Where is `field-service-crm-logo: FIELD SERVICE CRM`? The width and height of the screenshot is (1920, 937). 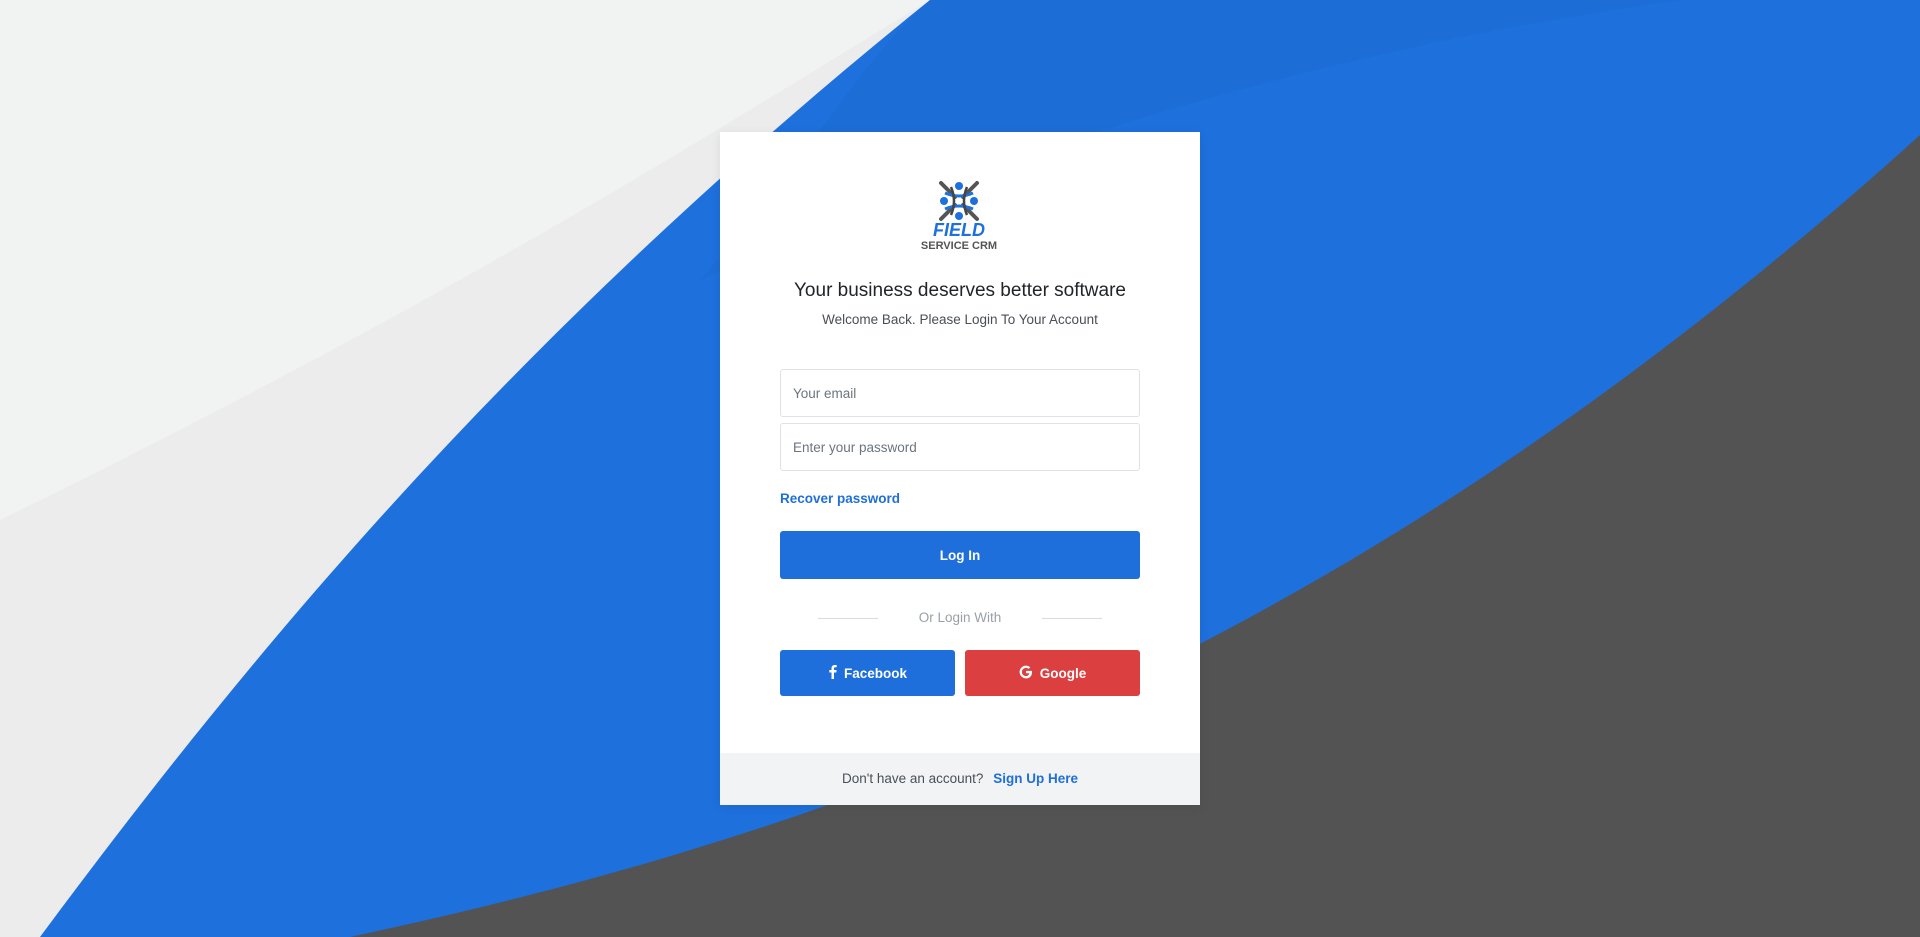
field-service-crm-logo: FIELD SERVICE CRM is located at coordinates (959, 216).